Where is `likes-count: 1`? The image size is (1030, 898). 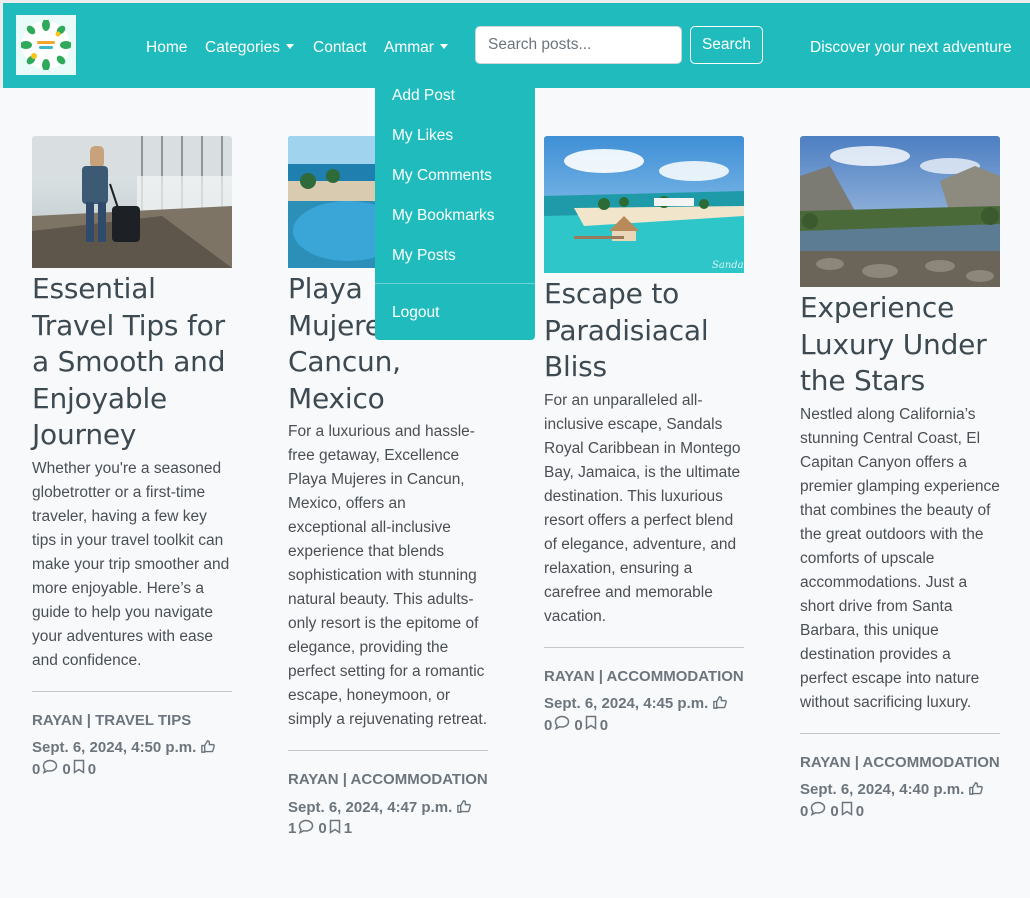 likes-count: 1 is located at coordinates (292, 828).